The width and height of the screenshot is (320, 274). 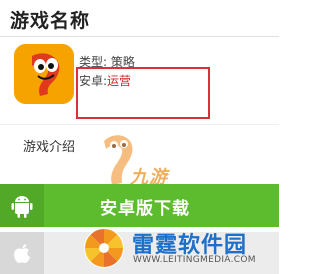 I want to click on apple-icon, so click(x=22, y=253).